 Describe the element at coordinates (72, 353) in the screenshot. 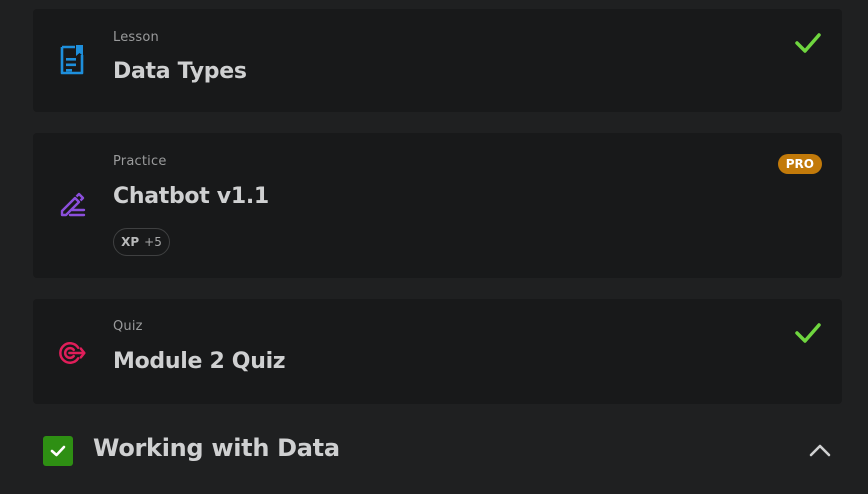

I see `target-icon` at that location.